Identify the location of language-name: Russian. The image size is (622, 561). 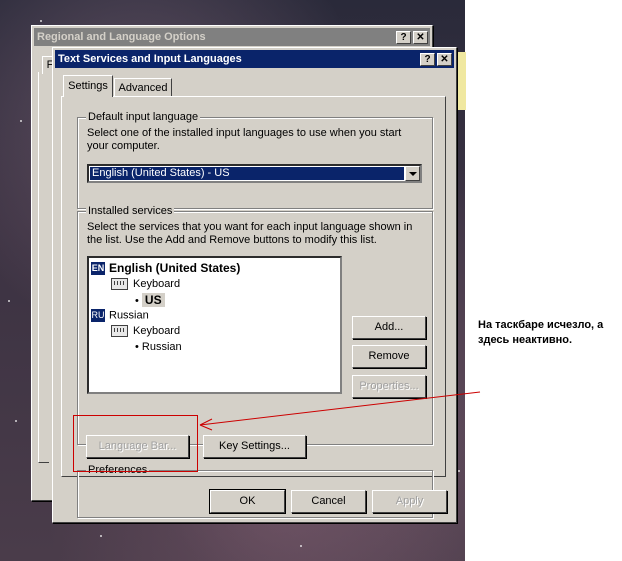
(129, 315).